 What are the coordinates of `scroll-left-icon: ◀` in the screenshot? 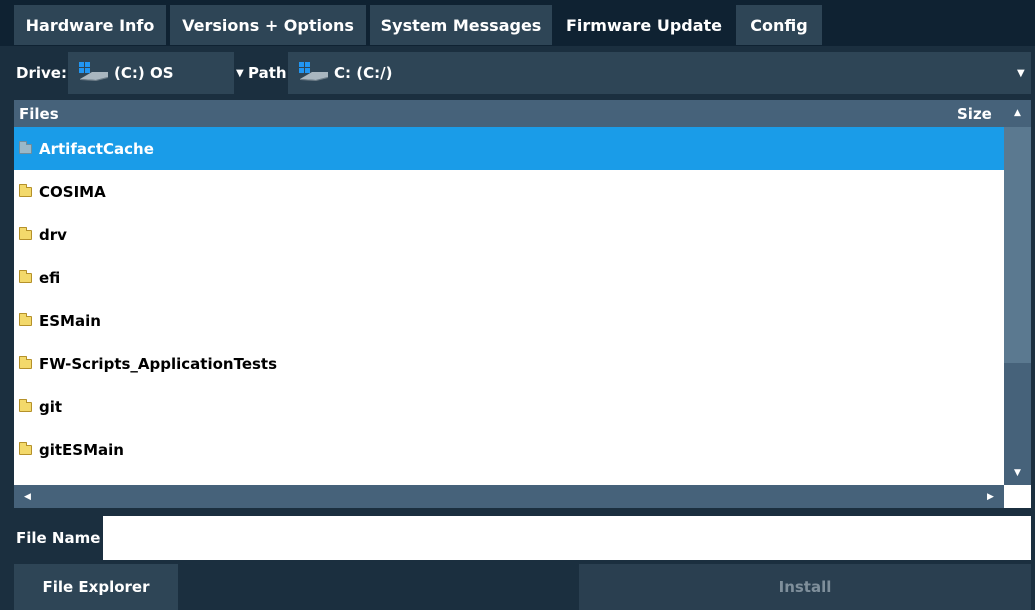 It's located at (27, 496).